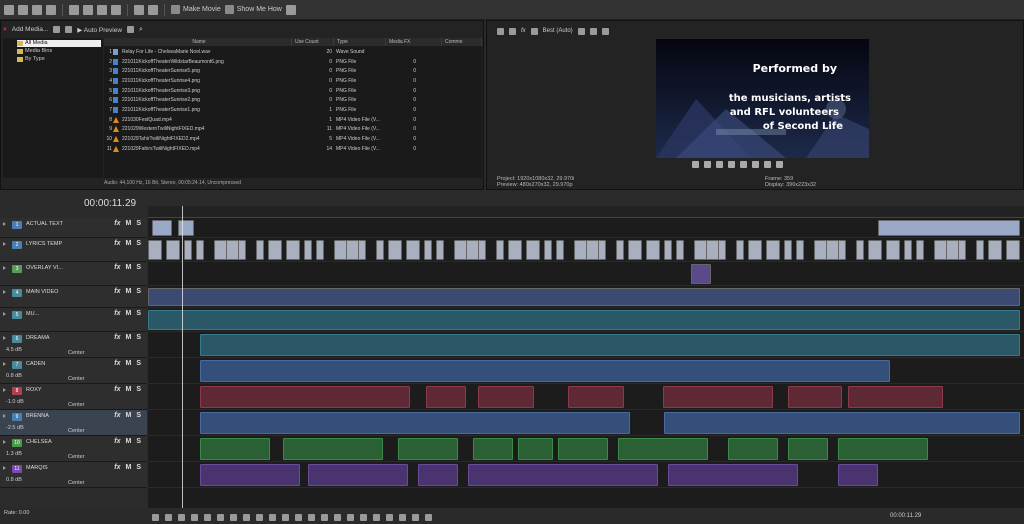  Describe the element at coordinates (605, 31) in the screenshot. I see `save-snapshot-icon` at that location.